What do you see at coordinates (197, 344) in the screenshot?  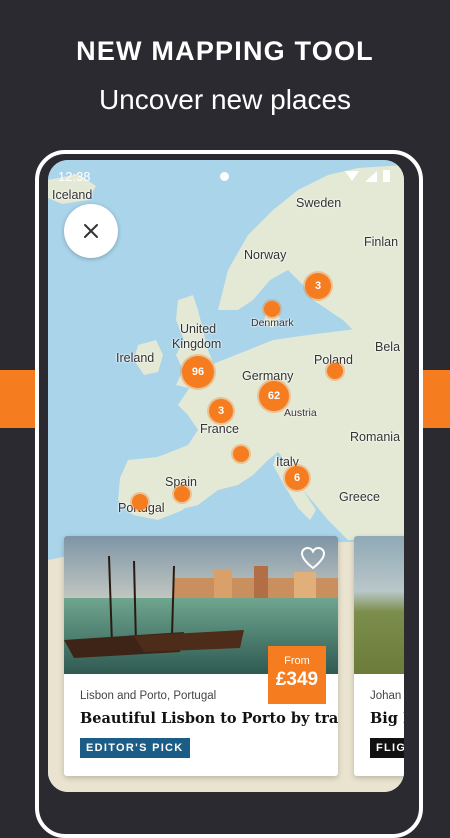 I see `map-label-kingdom: Kingdom` at bounding box center [197, 344].